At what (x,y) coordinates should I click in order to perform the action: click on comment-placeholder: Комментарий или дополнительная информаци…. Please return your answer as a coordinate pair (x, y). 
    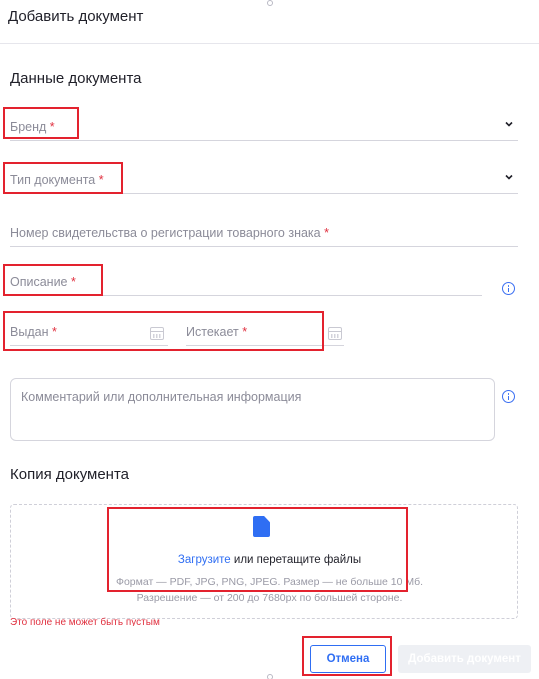
    Looking at the image, I should click on (161, 397).